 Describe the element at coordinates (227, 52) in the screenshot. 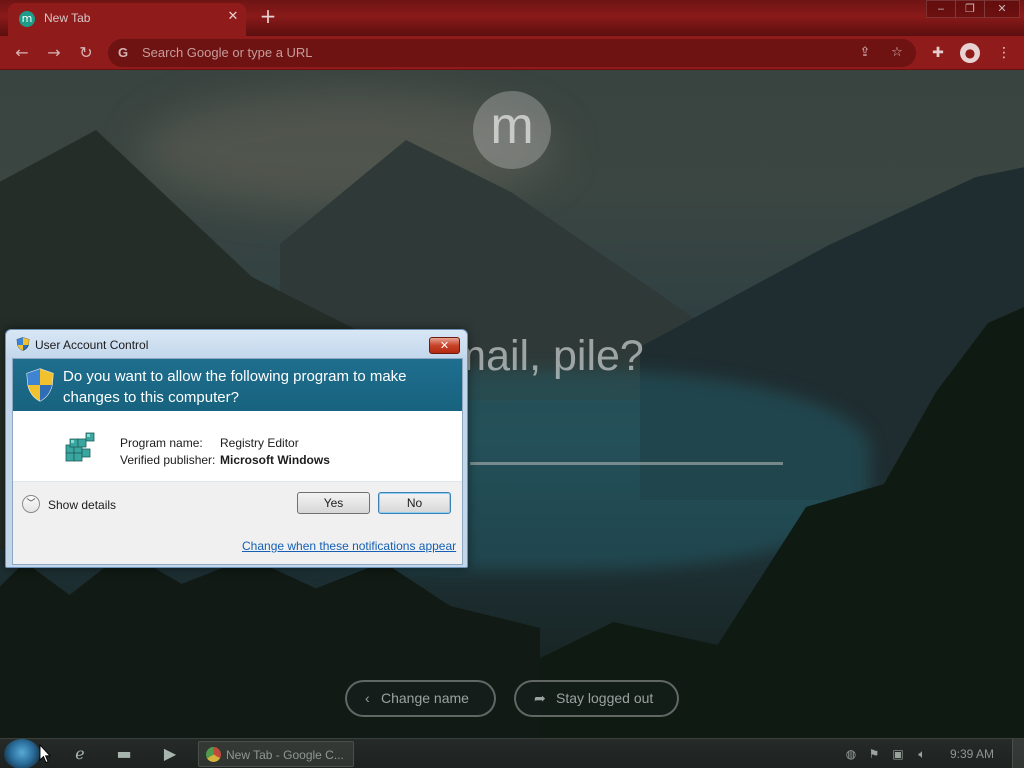

I see `omnibox-placeholder: Search Google or type a URL` at that location.